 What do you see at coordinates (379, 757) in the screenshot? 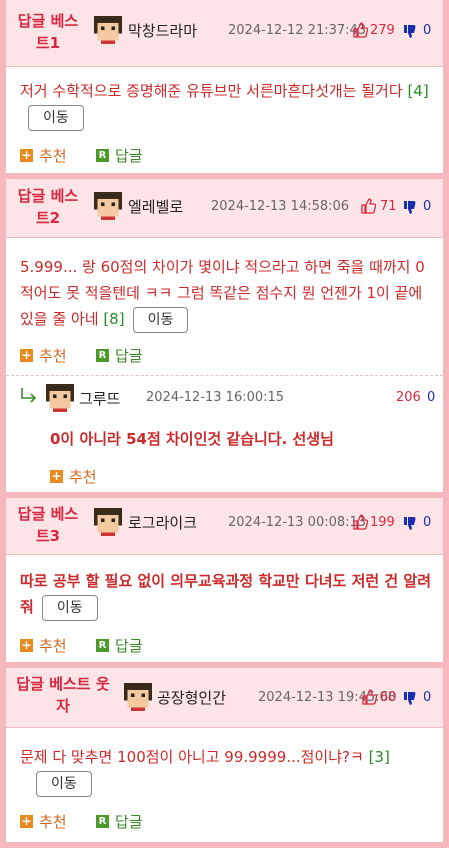
I see `reply-count: [3]` at bounding box center [379, 757].